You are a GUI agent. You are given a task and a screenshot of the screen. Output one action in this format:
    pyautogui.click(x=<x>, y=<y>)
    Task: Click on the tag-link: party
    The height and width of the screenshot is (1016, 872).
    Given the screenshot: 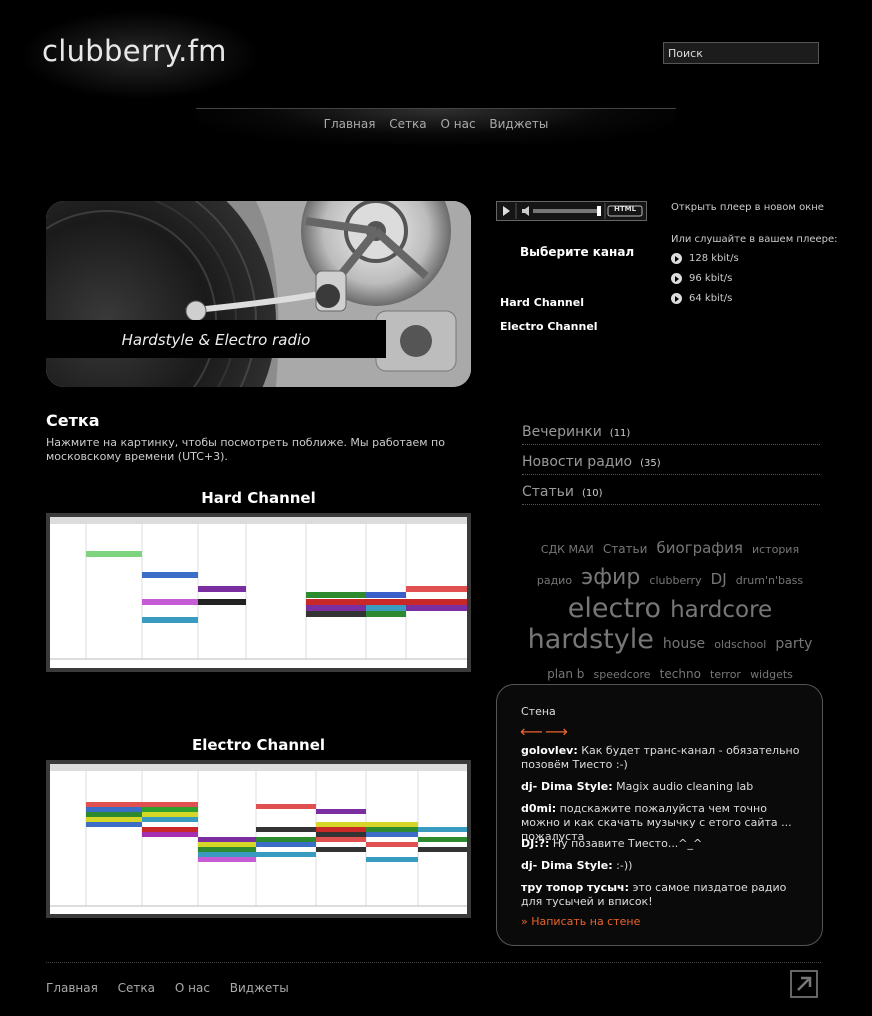 What is the action you would take?
    pyautogui.click(x=793, y=644)
    